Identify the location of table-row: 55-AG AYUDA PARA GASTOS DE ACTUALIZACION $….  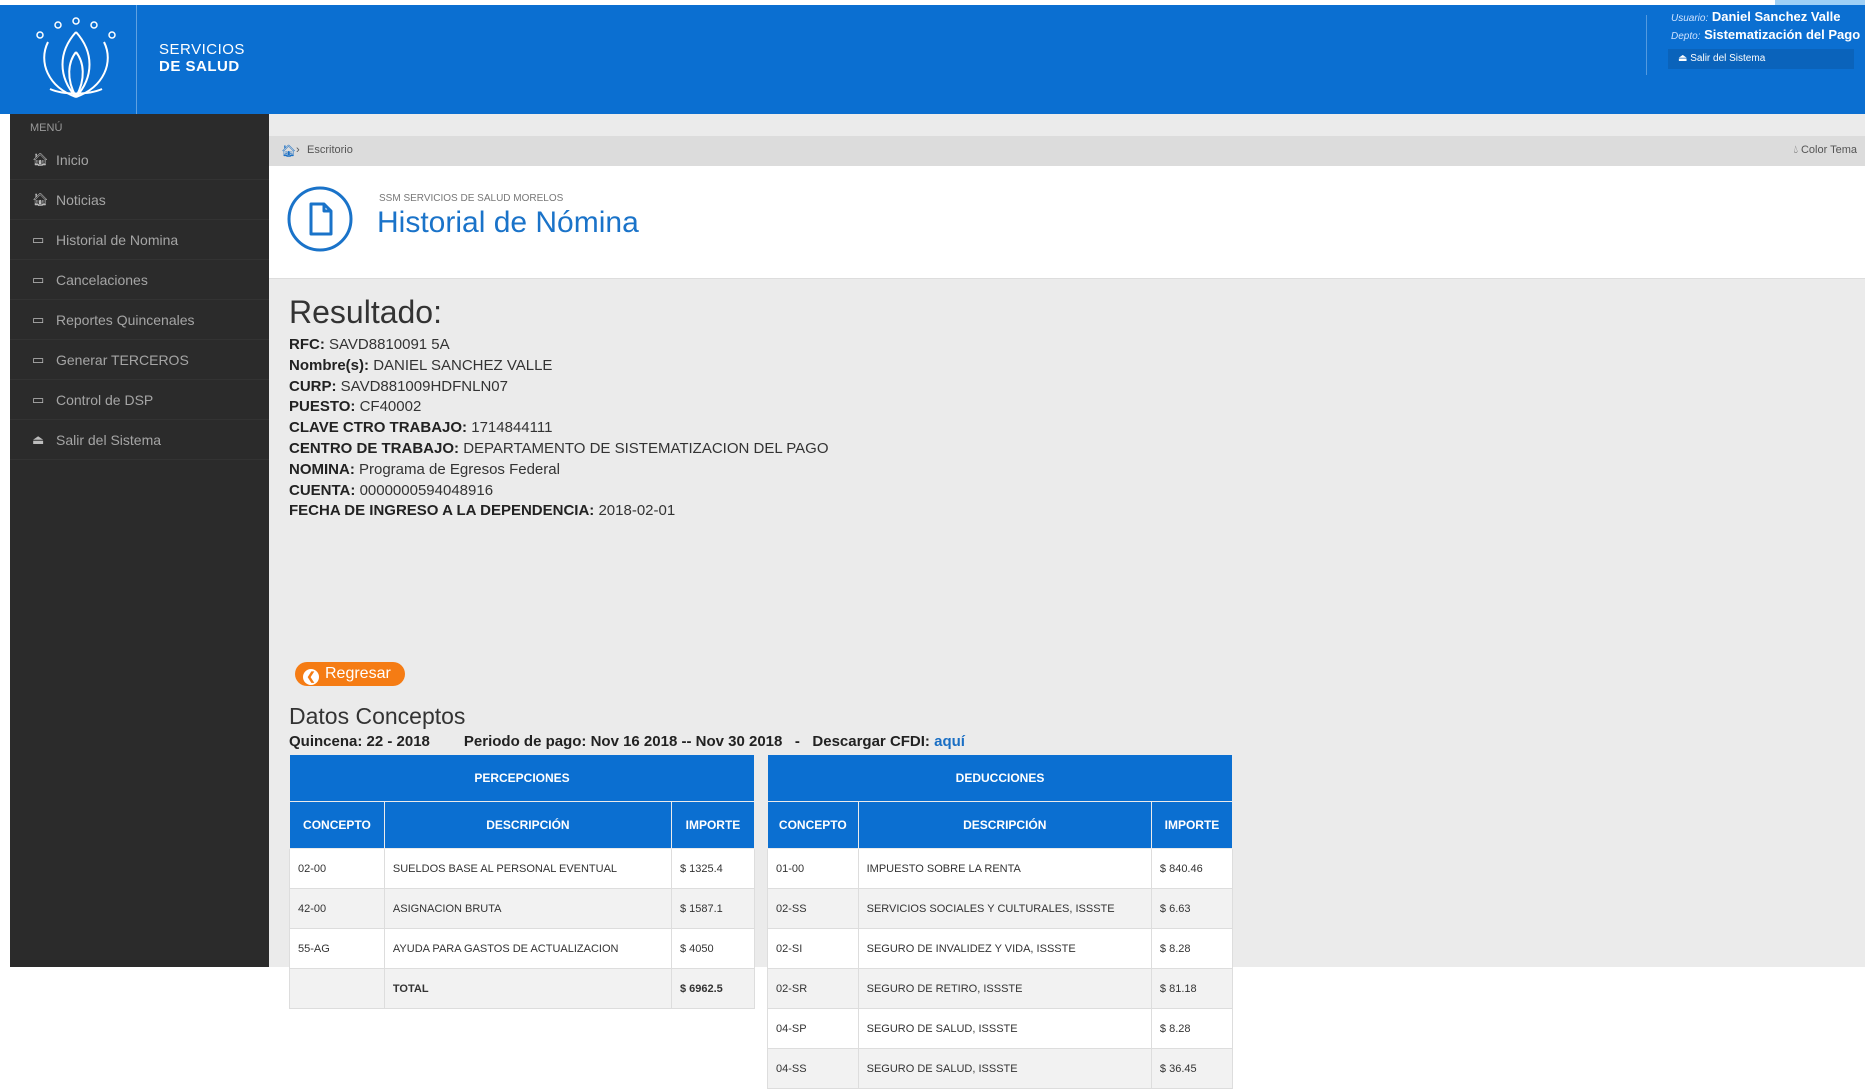
(522, 948).